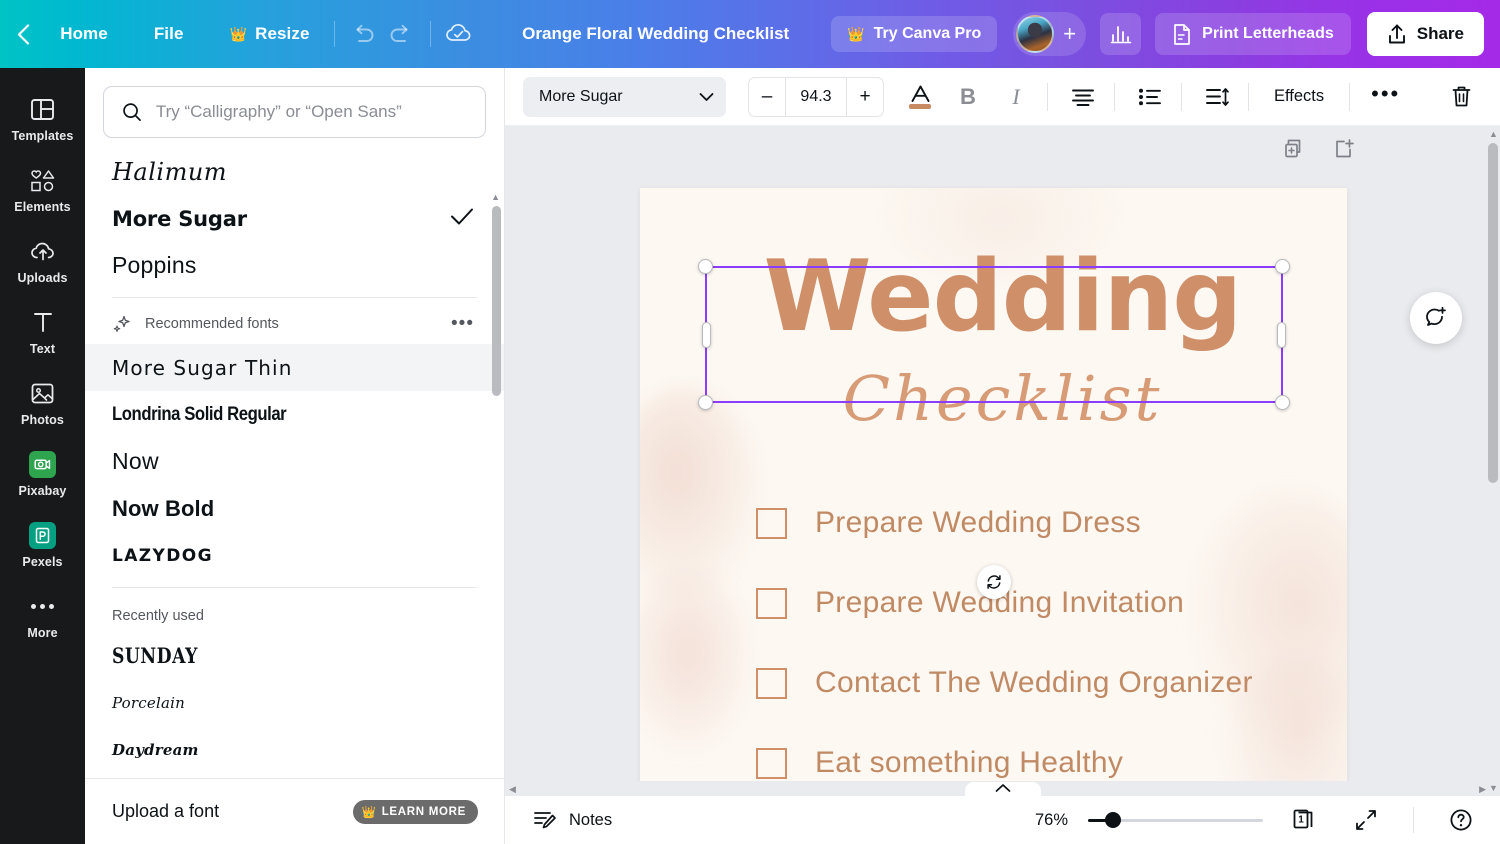  What do you see at coordinates (238, 34) in the screenshot?
I see `crown-icon: 👑` at bounding box center [238, 34].